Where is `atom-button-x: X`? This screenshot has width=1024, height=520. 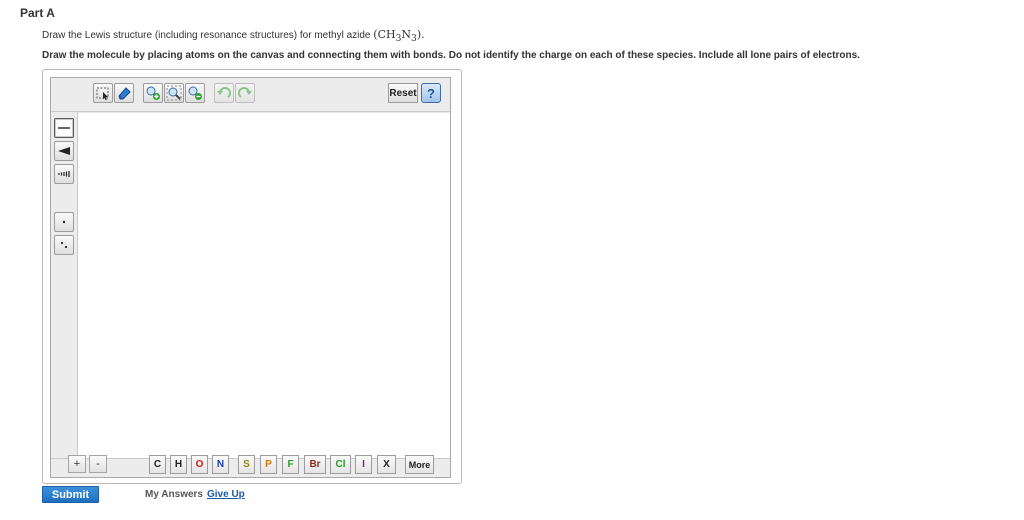 atom-button-x: X is located at coordinates (386, 464).